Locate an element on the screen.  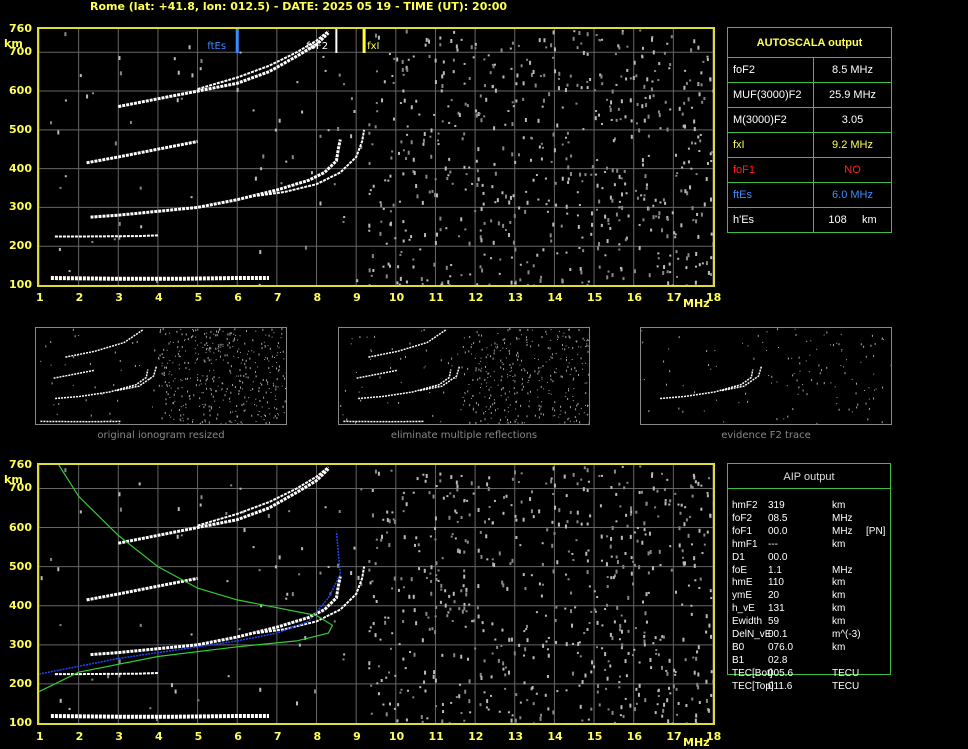
aip-value: 00.1 is located at coordinates (777, 634).